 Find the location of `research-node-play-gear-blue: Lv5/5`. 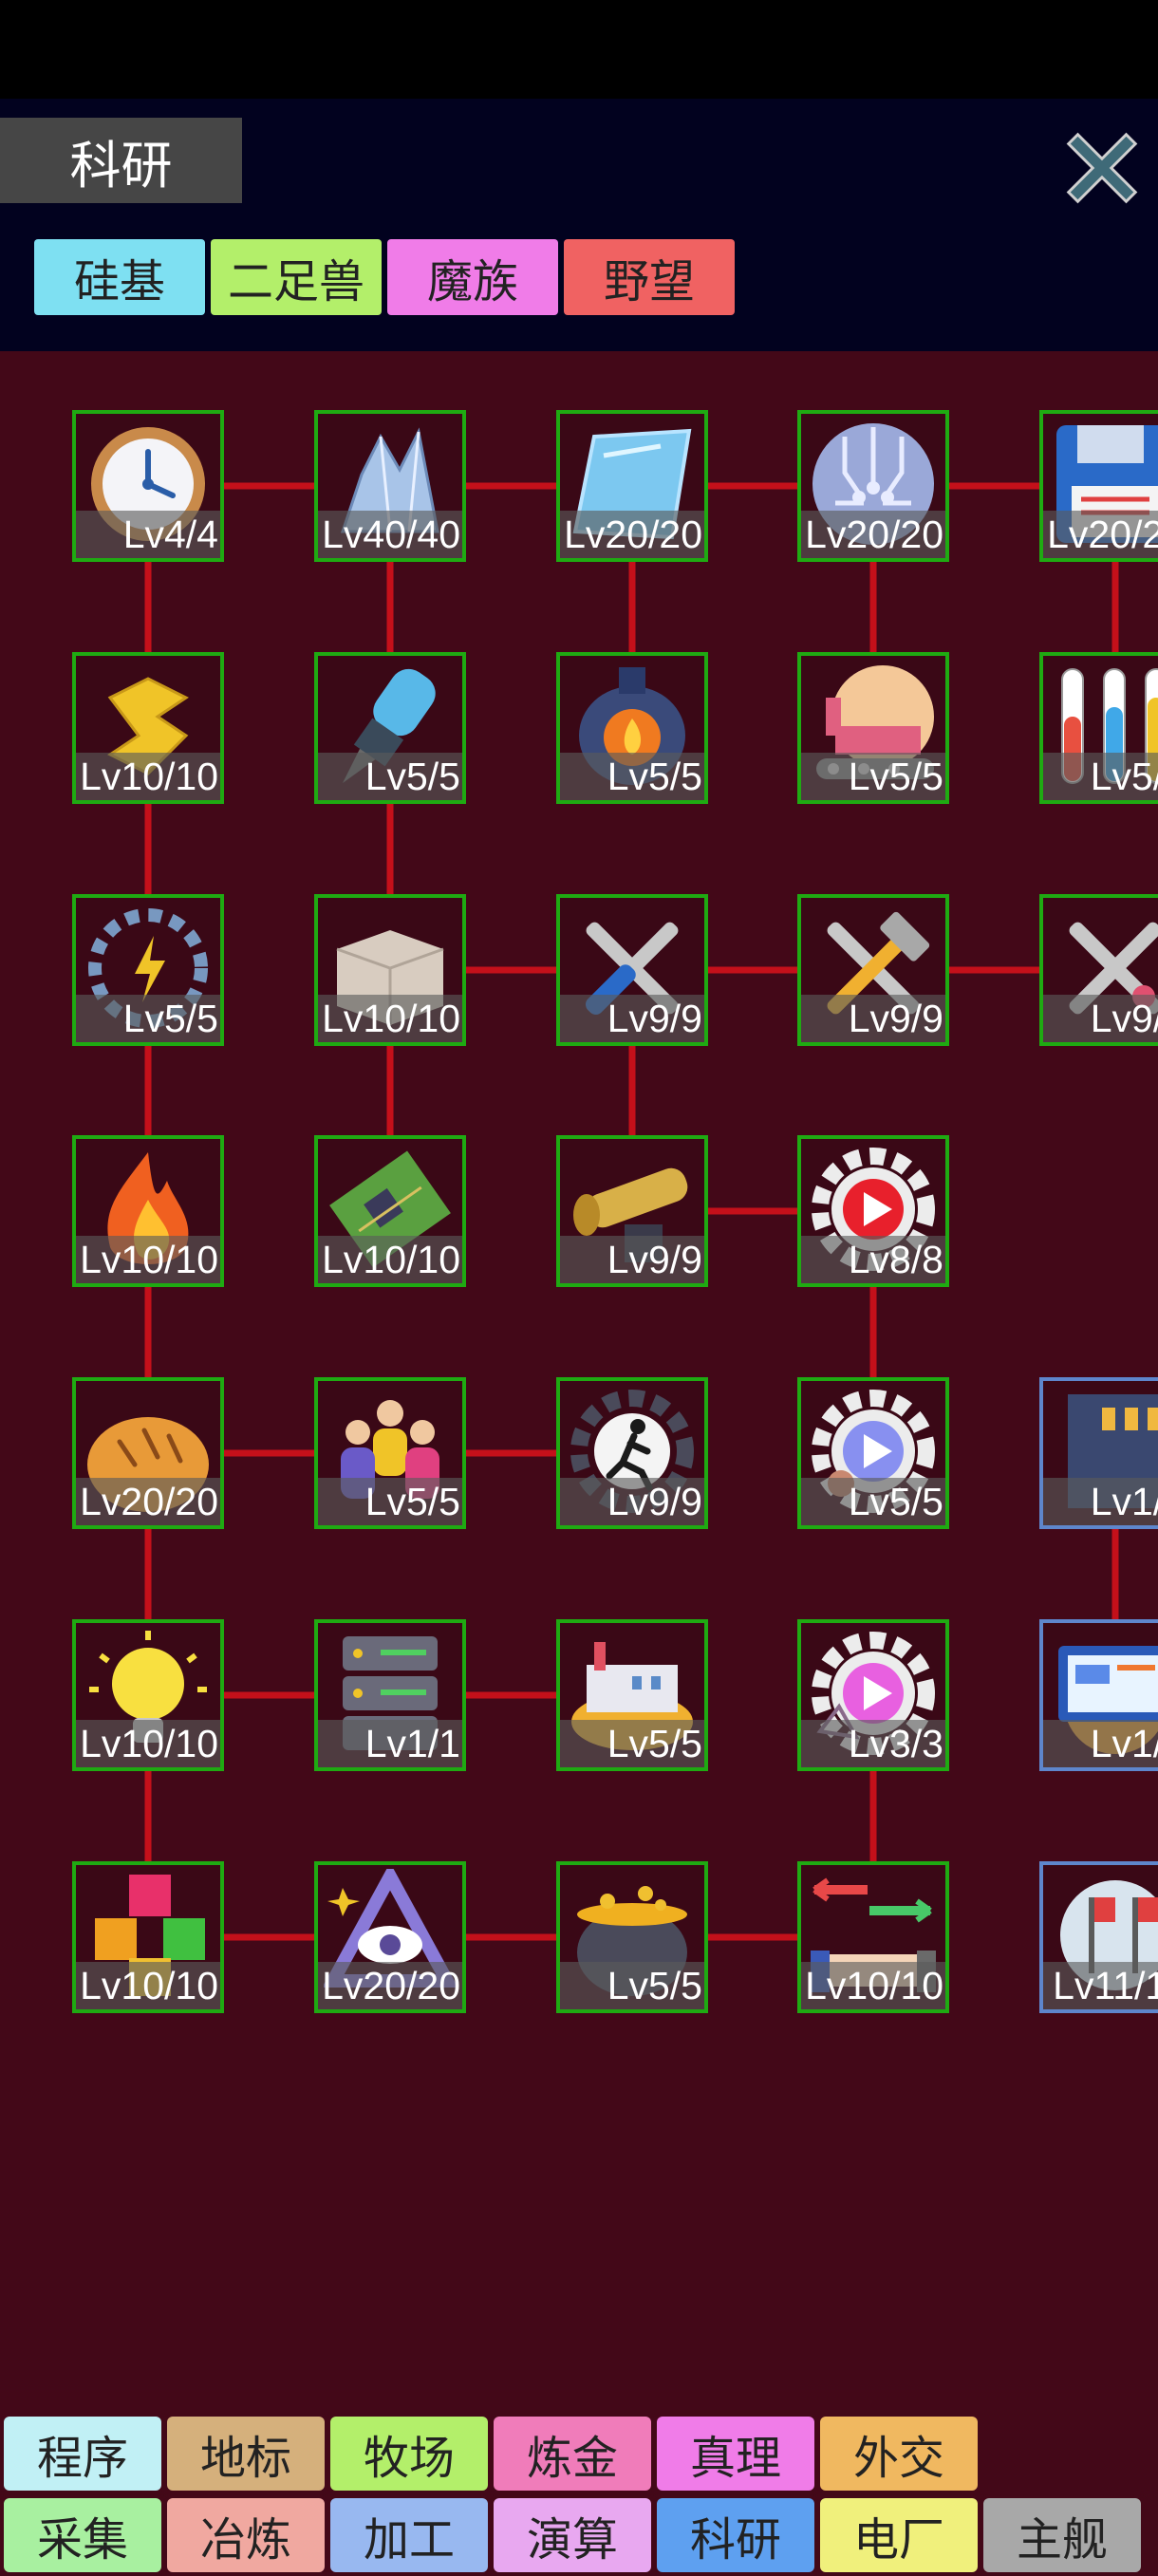

research-node-play-gear-blue: Lv5/5 is located at coordinates (873, 1453).